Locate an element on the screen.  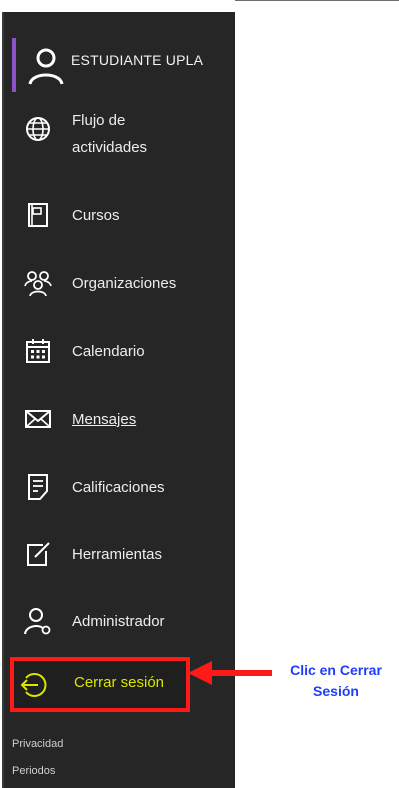
calendar-icon is located at coordinates (38, 351).